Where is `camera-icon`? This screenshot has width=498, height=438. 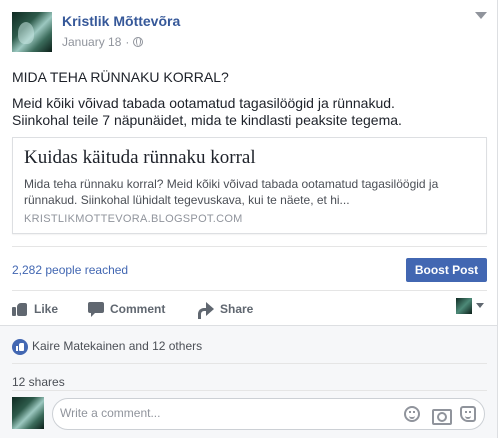 camera-icon is located at coordinates (442, 415).